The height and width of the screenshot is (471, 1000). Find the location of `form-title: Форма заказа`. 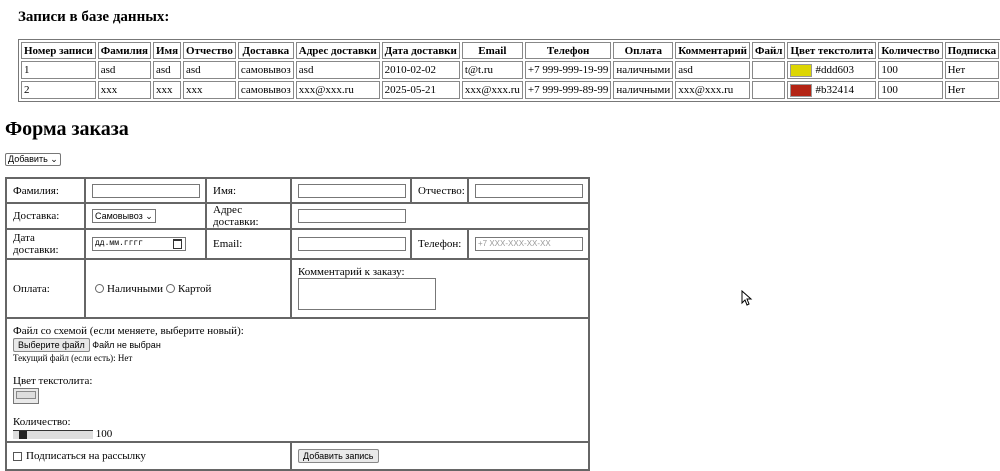

form-title: Форма заказа is located at coordinates (67, 129).